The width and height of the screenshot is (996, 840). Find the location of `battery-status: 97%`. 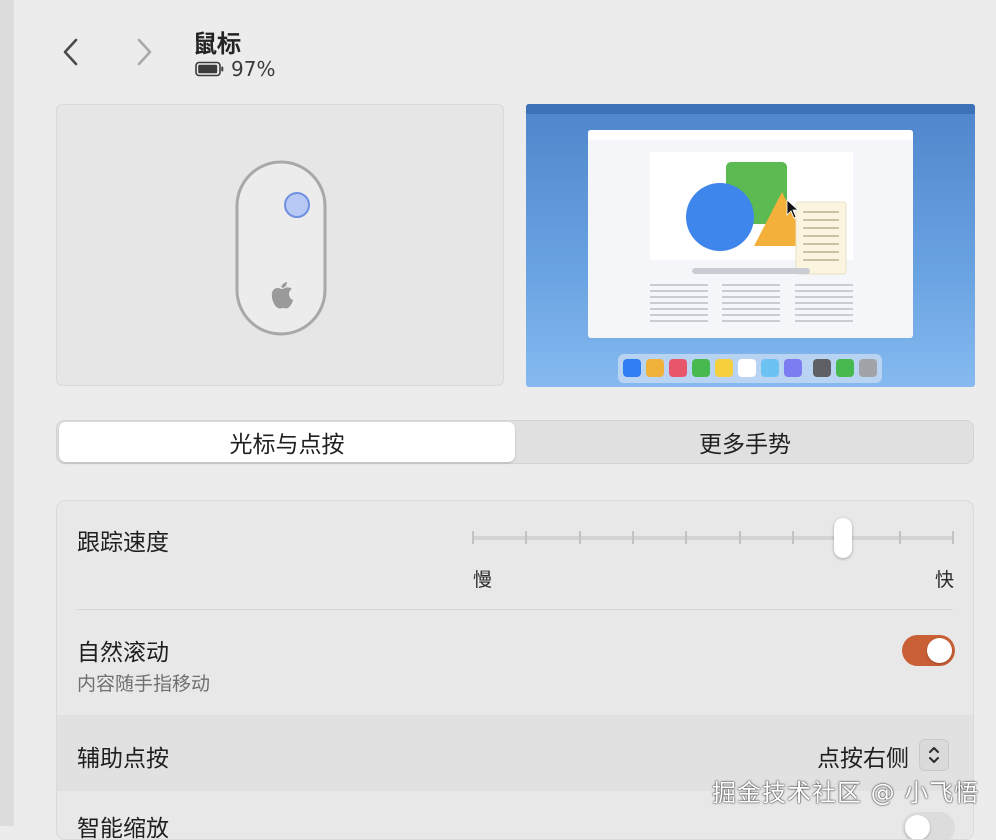

battery-status: 97% is located at coordinates (235, 69).